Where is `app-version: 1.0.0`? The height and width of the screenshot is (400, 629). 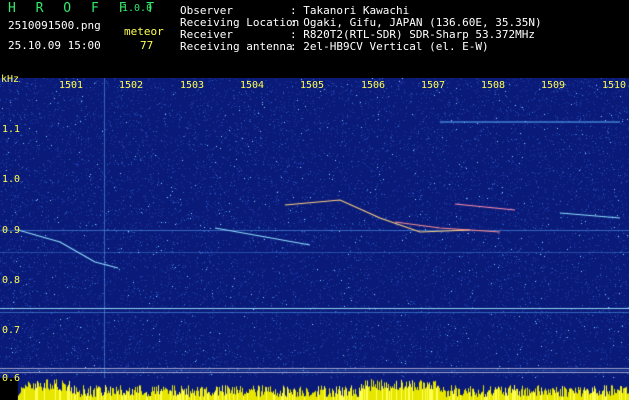 app-version: 1.0.0 is located at coordinates (137, 8).